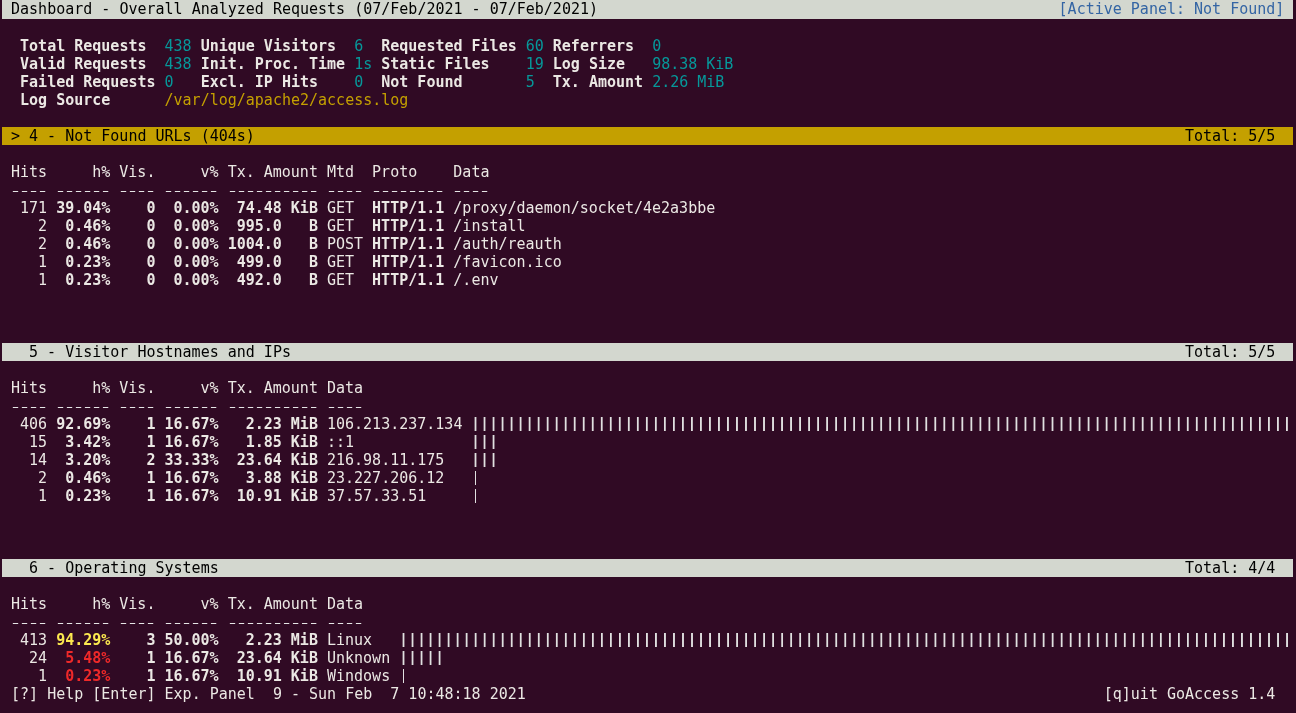 Image resolution: width=1296 pixels, height=713 pixels. I want to click on metric-label: Unique Visitors, so click(268, 46).